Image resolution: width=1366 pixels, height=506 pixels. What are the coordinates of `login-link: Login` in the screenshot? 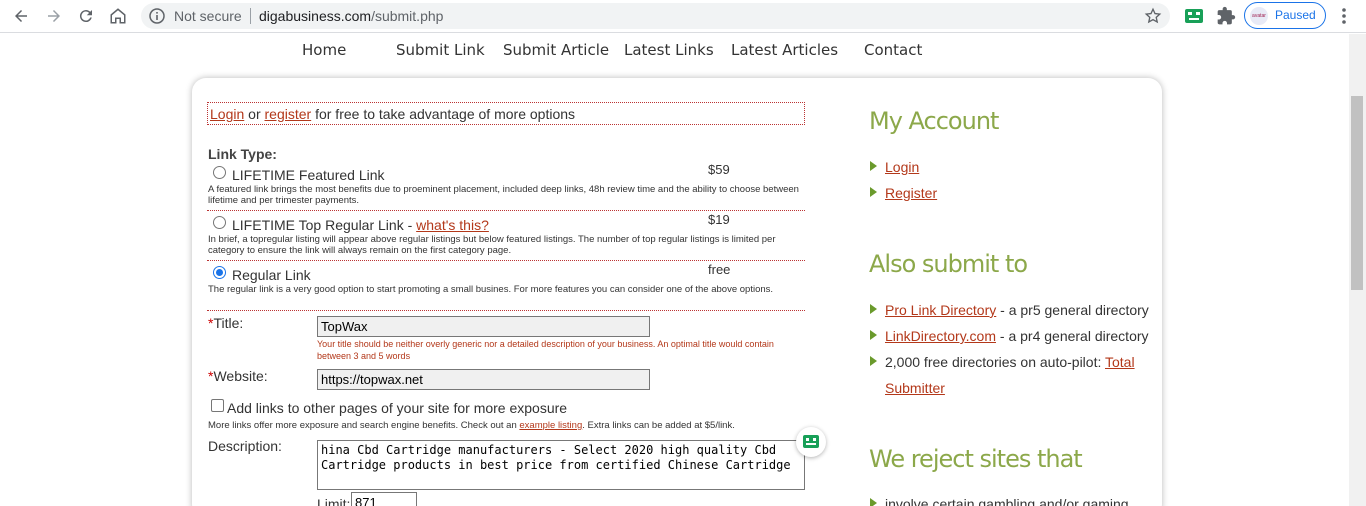 It's located at (227, 114).